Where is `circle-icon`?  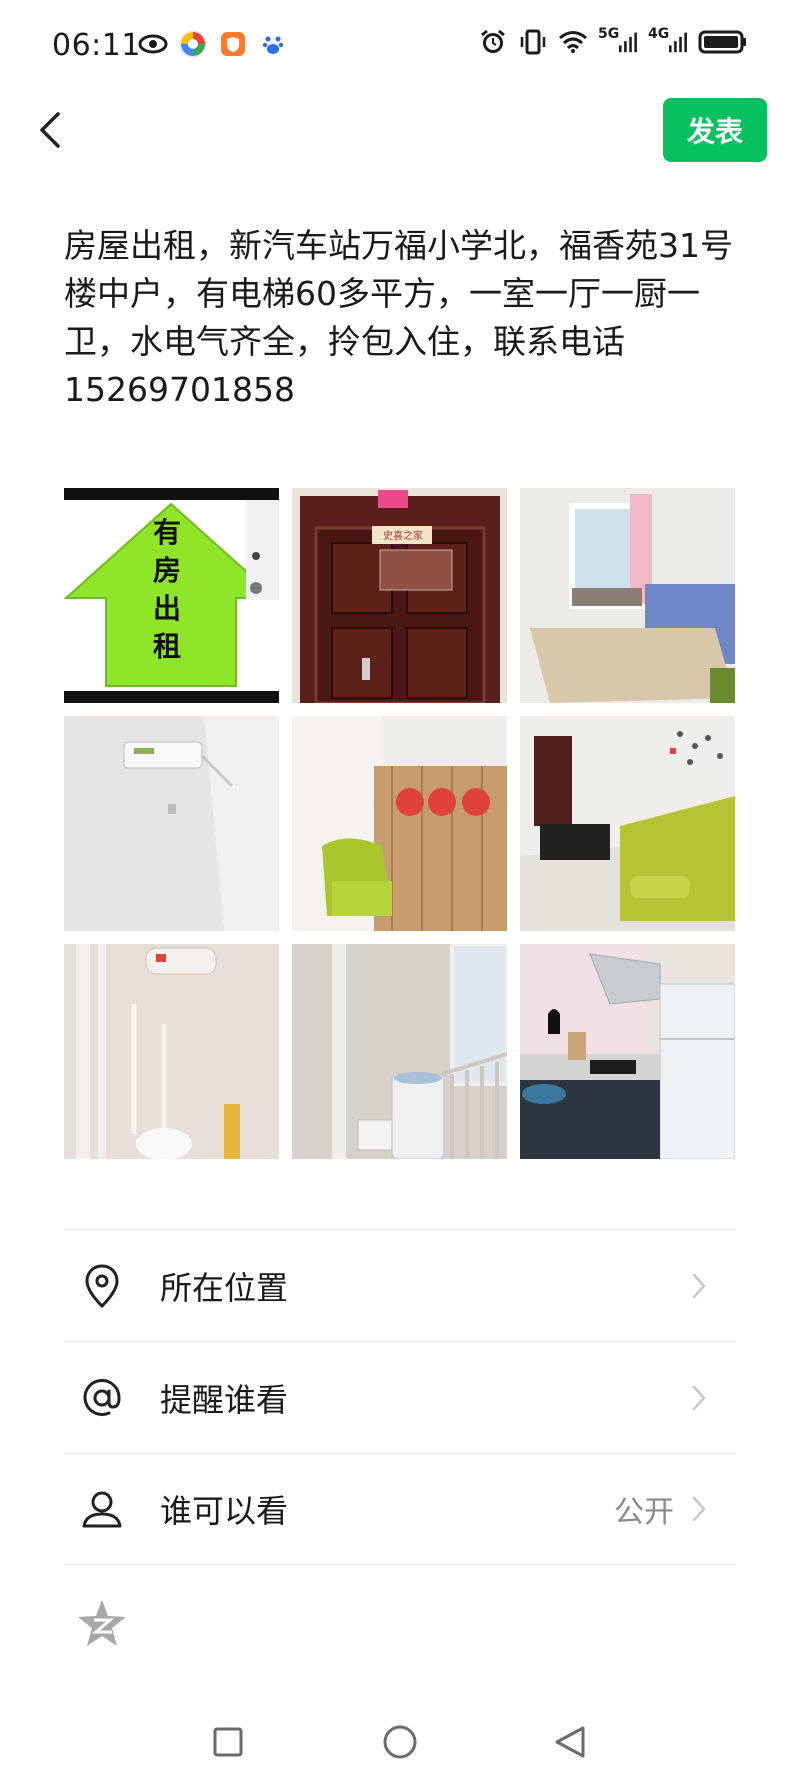
circle-icon is located at coordinates (400, 1742).